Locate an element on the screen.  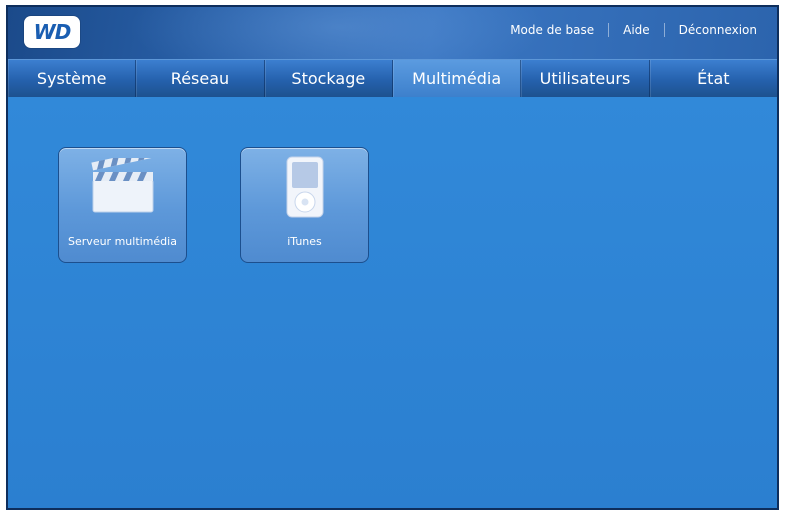
tab-systeme: Système is located at coordinates (72, 78).